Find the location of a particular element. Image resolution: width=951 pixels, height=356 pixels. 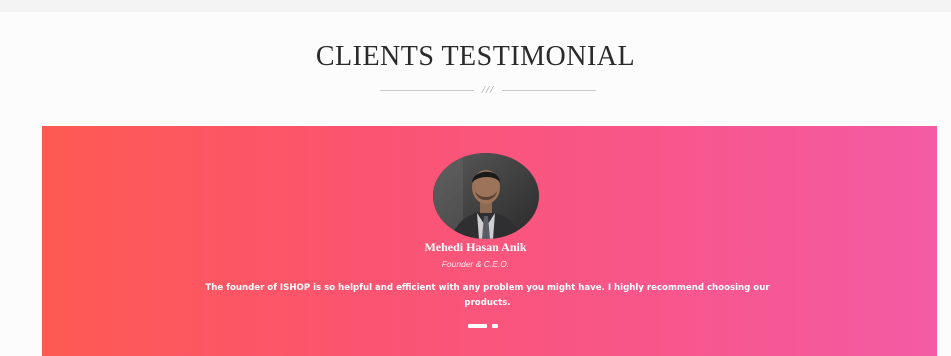

person-photo-icon is located at coordinates (486, 196).